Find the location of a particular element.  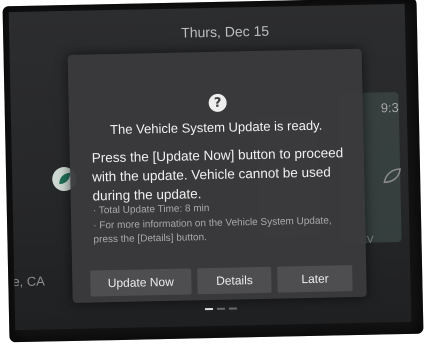

page-indicator is located at coordinates (220, 309).